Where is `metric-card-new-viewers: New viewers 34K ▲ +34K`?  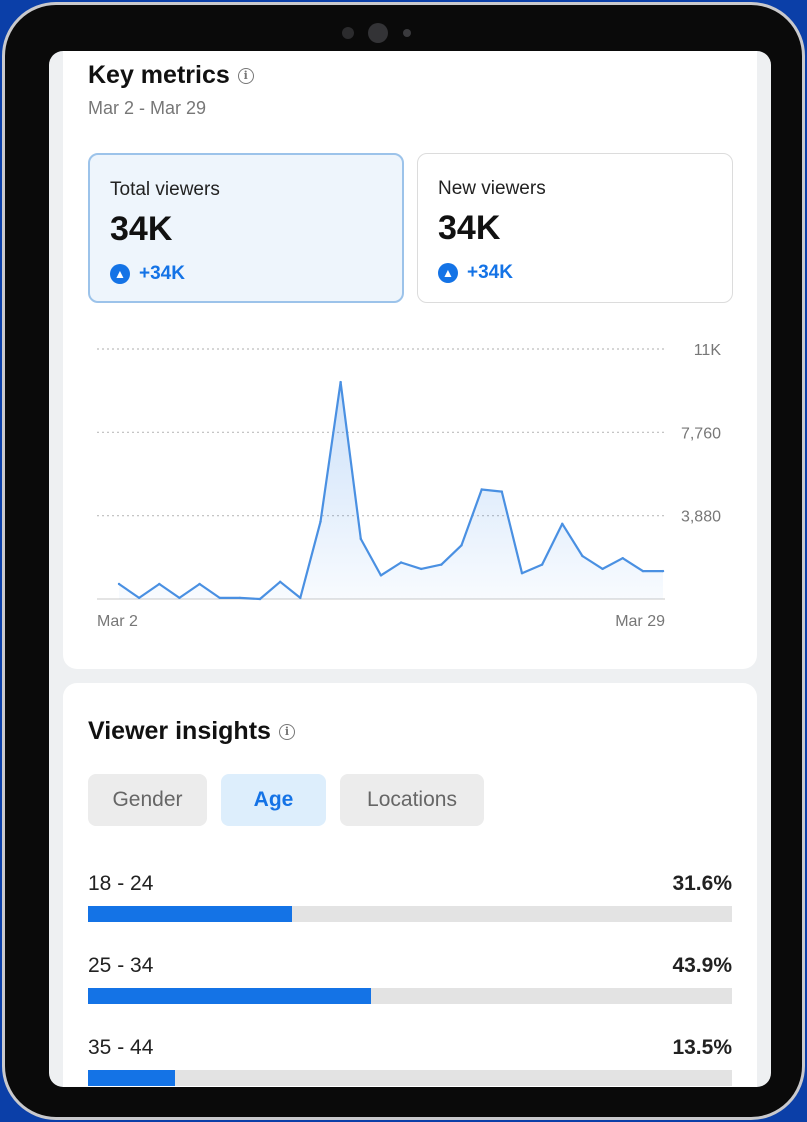
metric-card-new-viewers: New viewers 34K ▲ +34K is located at coordinates (575, 228).